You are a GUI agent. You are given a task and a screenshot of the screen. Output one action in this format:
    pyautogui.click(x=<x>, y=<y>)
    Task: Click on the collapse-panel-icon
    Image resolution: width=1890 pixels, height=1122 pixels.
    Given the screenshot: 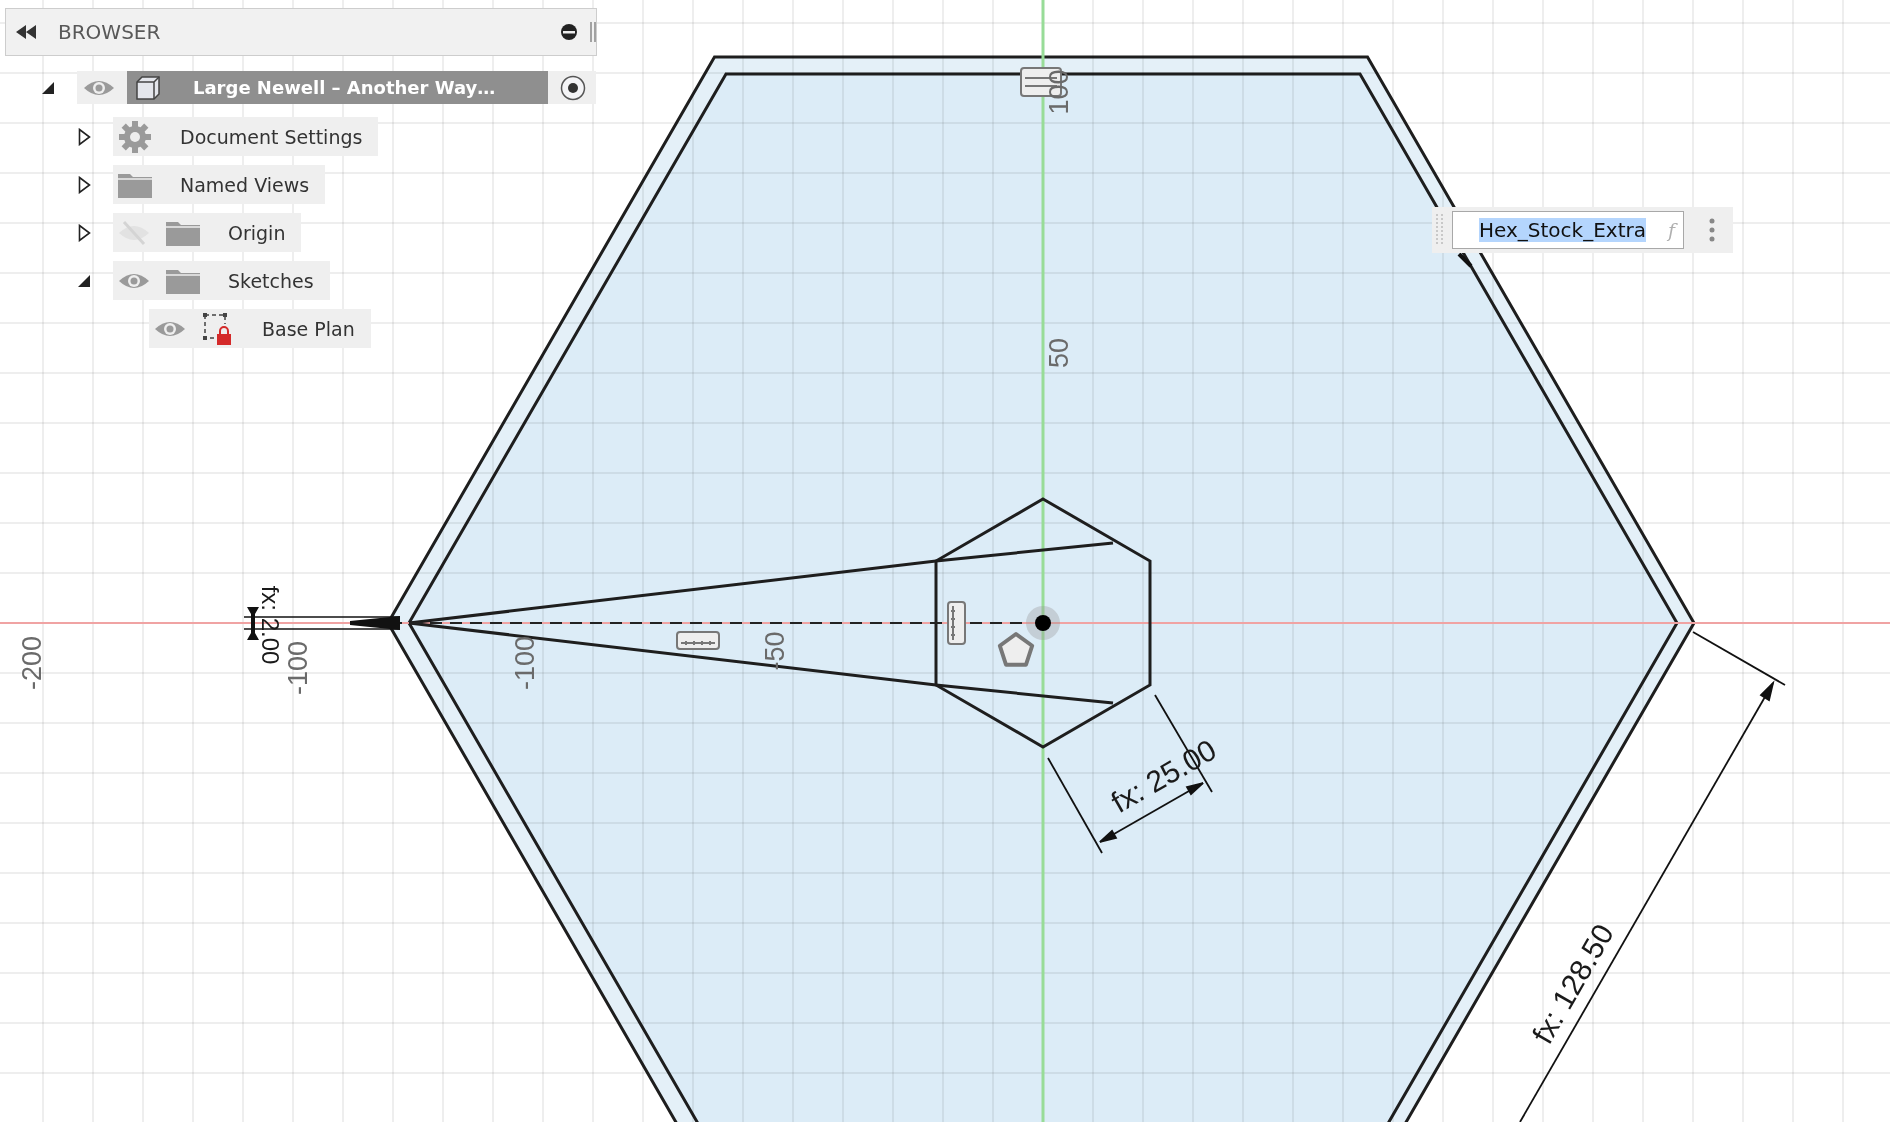 What is the action you would take?
    pyautogui.click(x=27, y=32)
    